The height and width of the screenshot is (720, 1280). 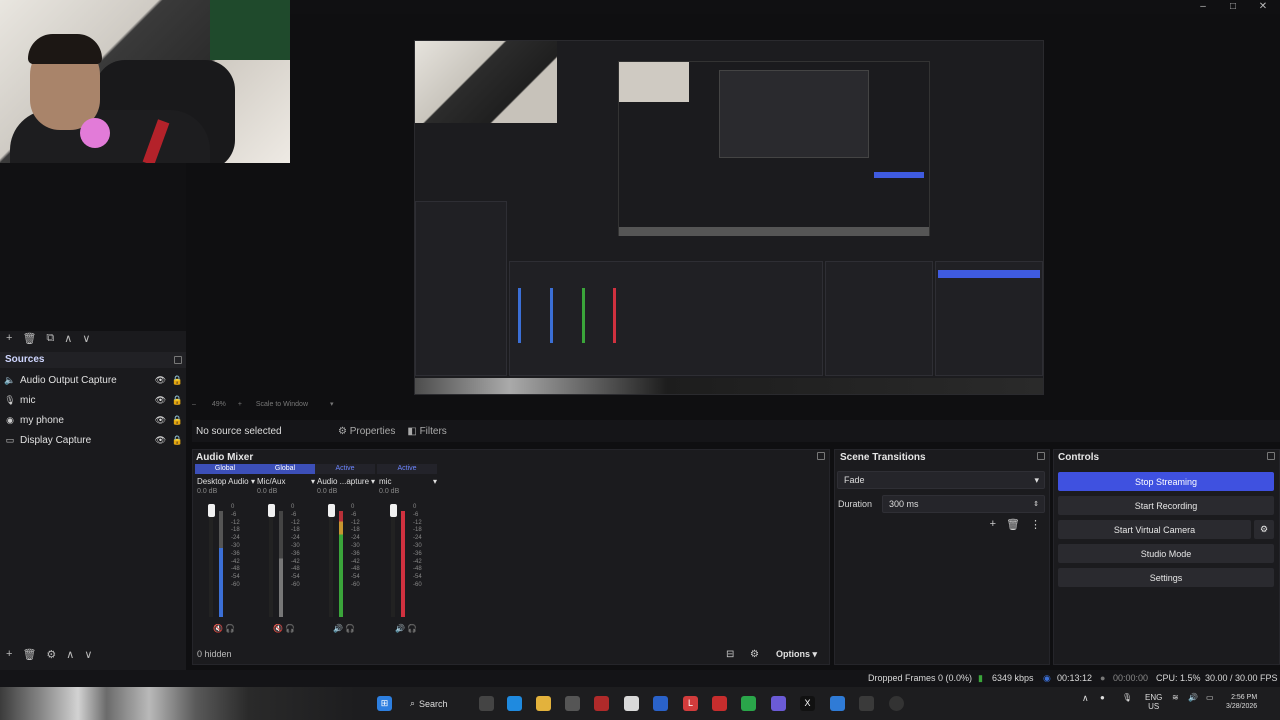 I want to click on wifi-icon: ≋, so click(x=1175, y=697).